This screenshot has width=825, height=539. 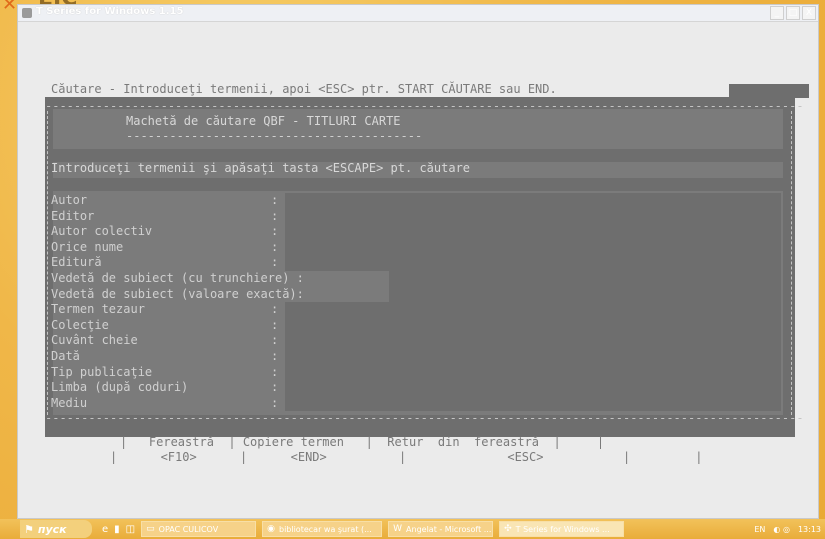 I want to click on field-label: Colecţie, so click(x=80, y=324).